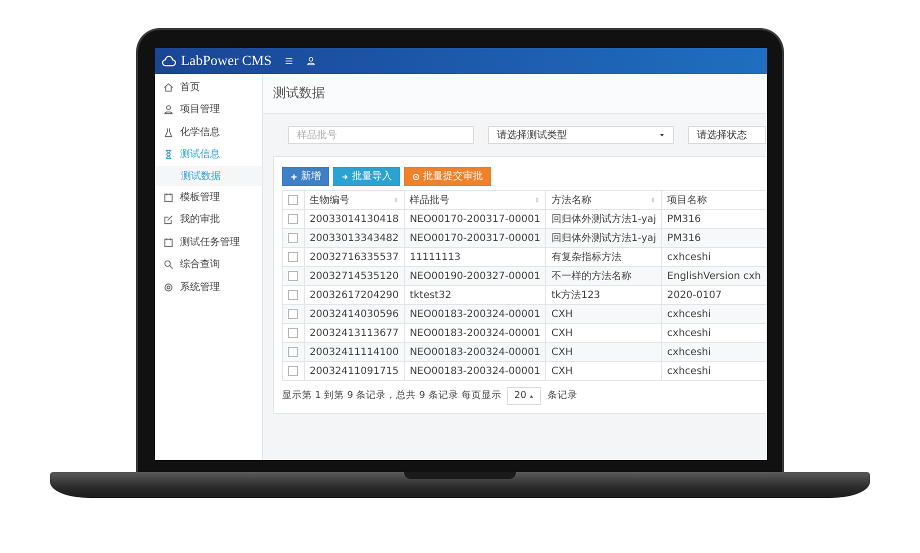 The width and height of the screenshot is (920, 553). Describe the element at coordinates (604, 276) in the screenshot. I see `table-cell: 不一样的方法名称` at that location.